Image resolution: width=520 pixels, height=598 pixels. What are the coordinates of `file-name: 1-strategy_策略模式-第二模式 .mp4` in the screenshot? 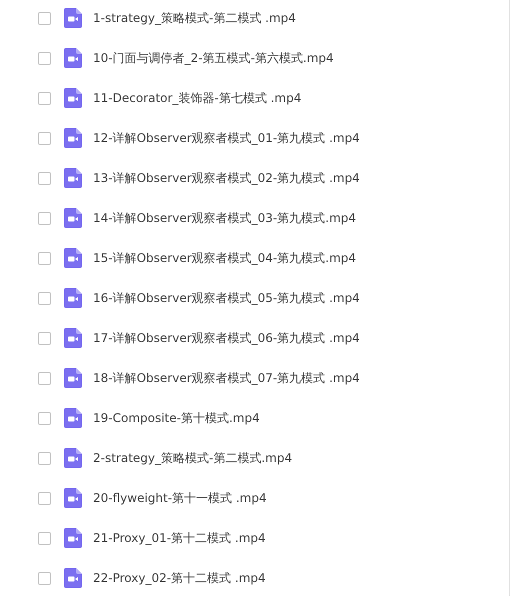 It's located at (194, 18).